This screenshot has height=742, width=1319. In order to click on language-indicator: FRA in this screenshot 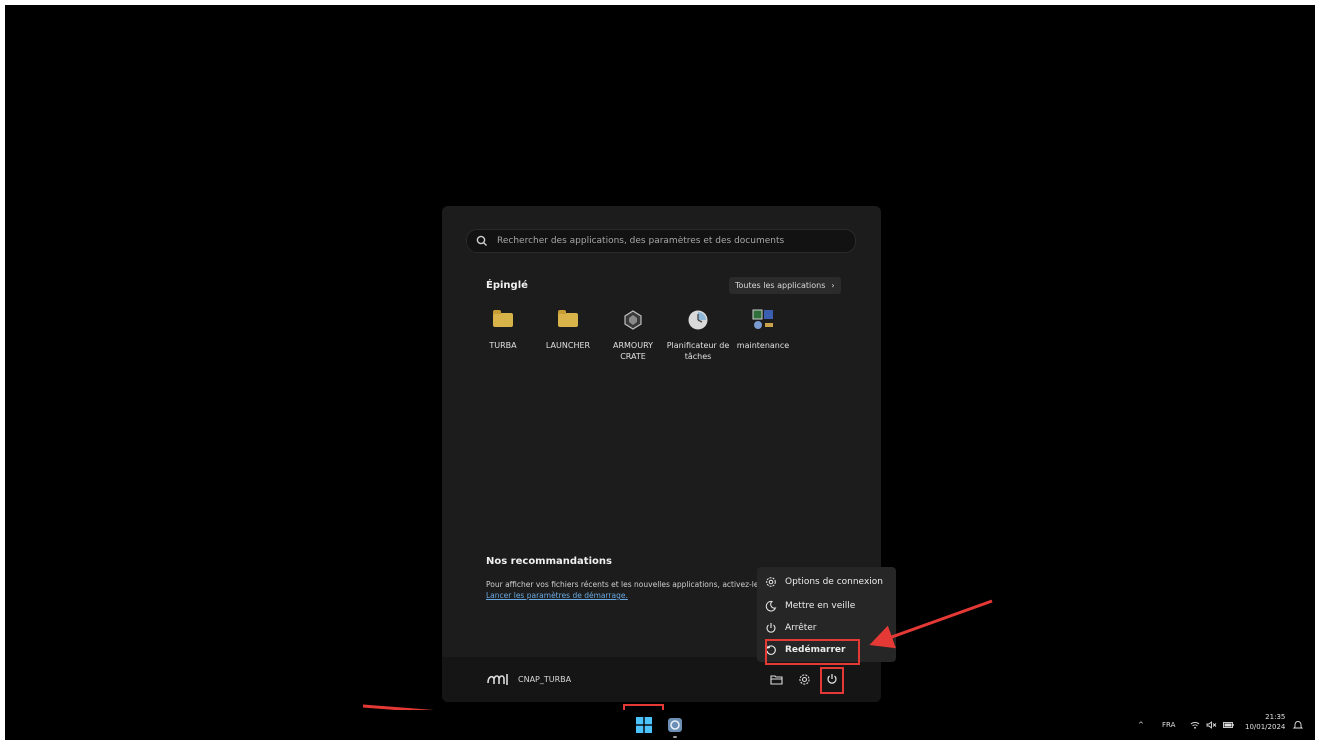, I will do `click(1168, 725)`.